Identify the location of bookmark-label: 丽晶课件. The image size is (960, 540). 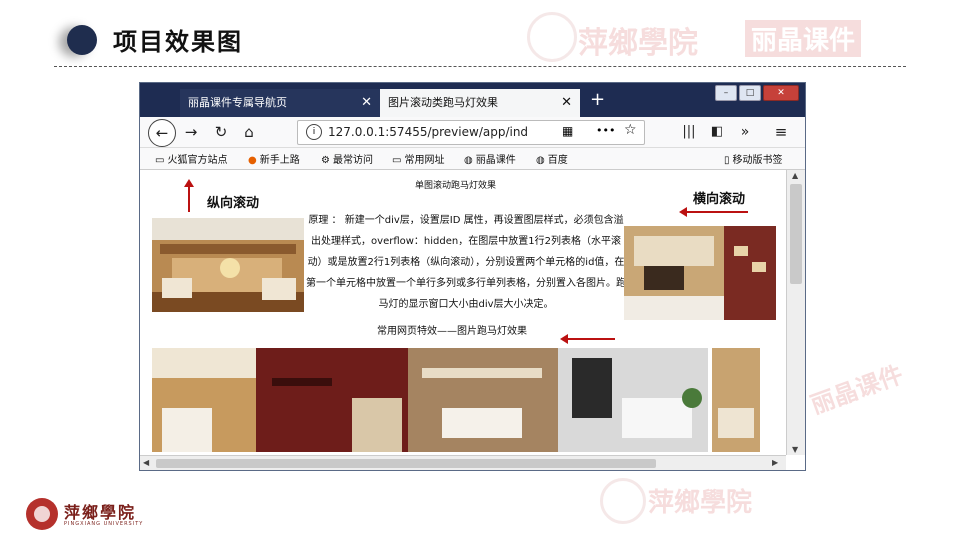
(495, 160).